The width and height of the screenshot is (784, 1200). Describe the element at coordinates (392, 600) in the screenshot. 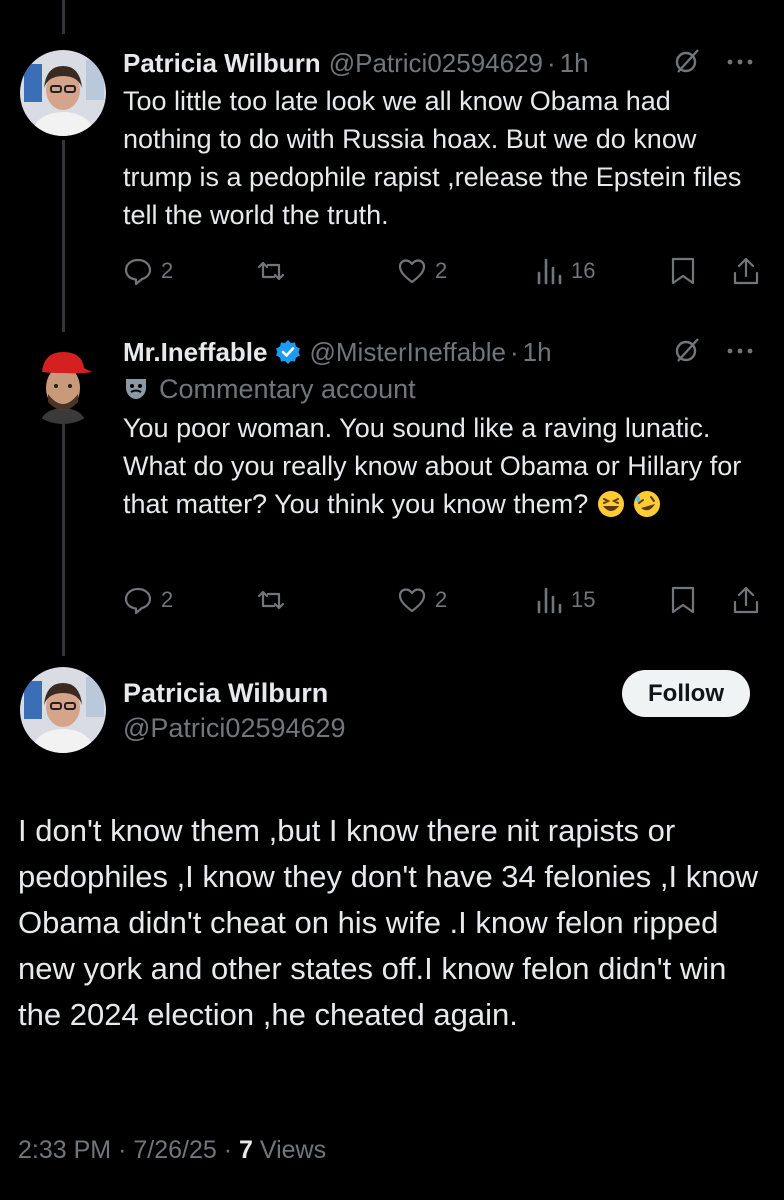

I see `tweet-actions: 2 2 15` at that location.